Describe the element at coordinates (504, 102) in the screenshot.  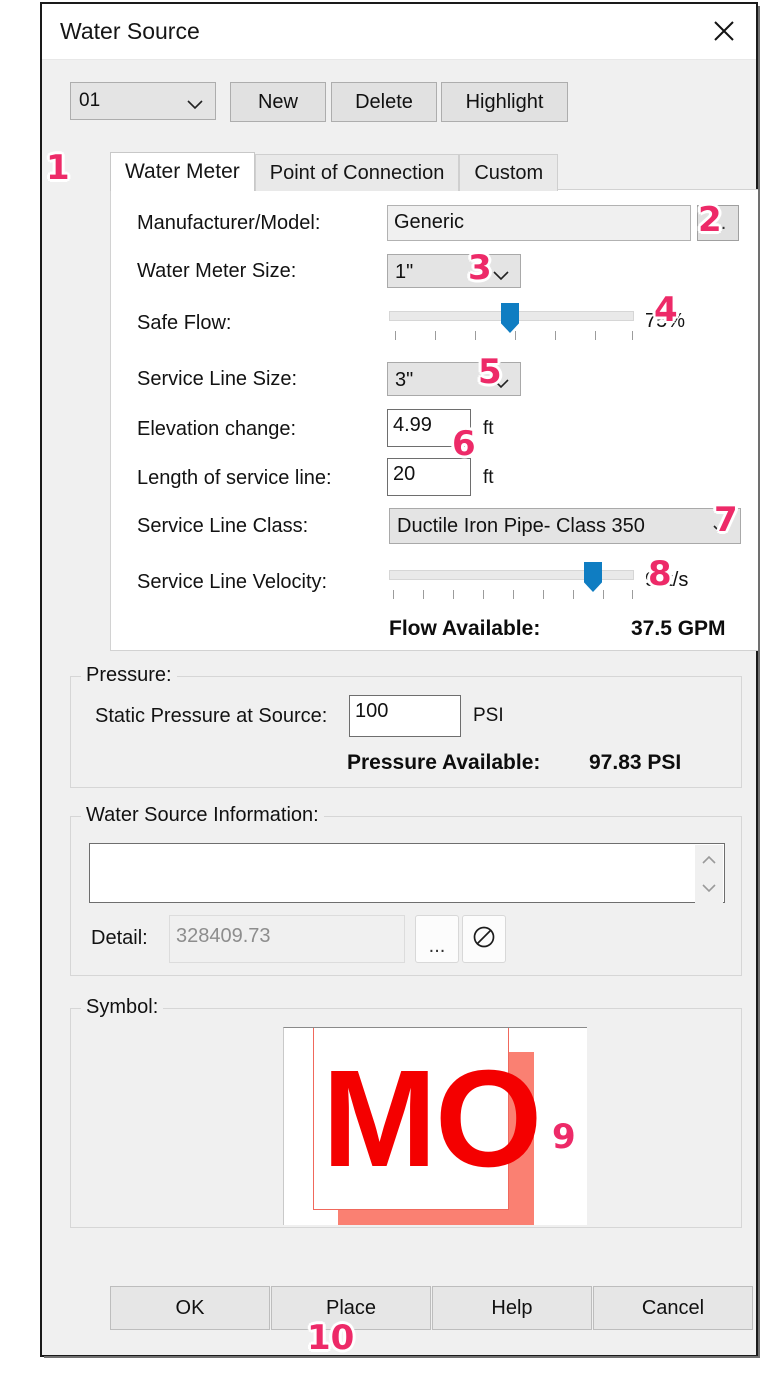
I see `highlight-button: Highlight` at that location.